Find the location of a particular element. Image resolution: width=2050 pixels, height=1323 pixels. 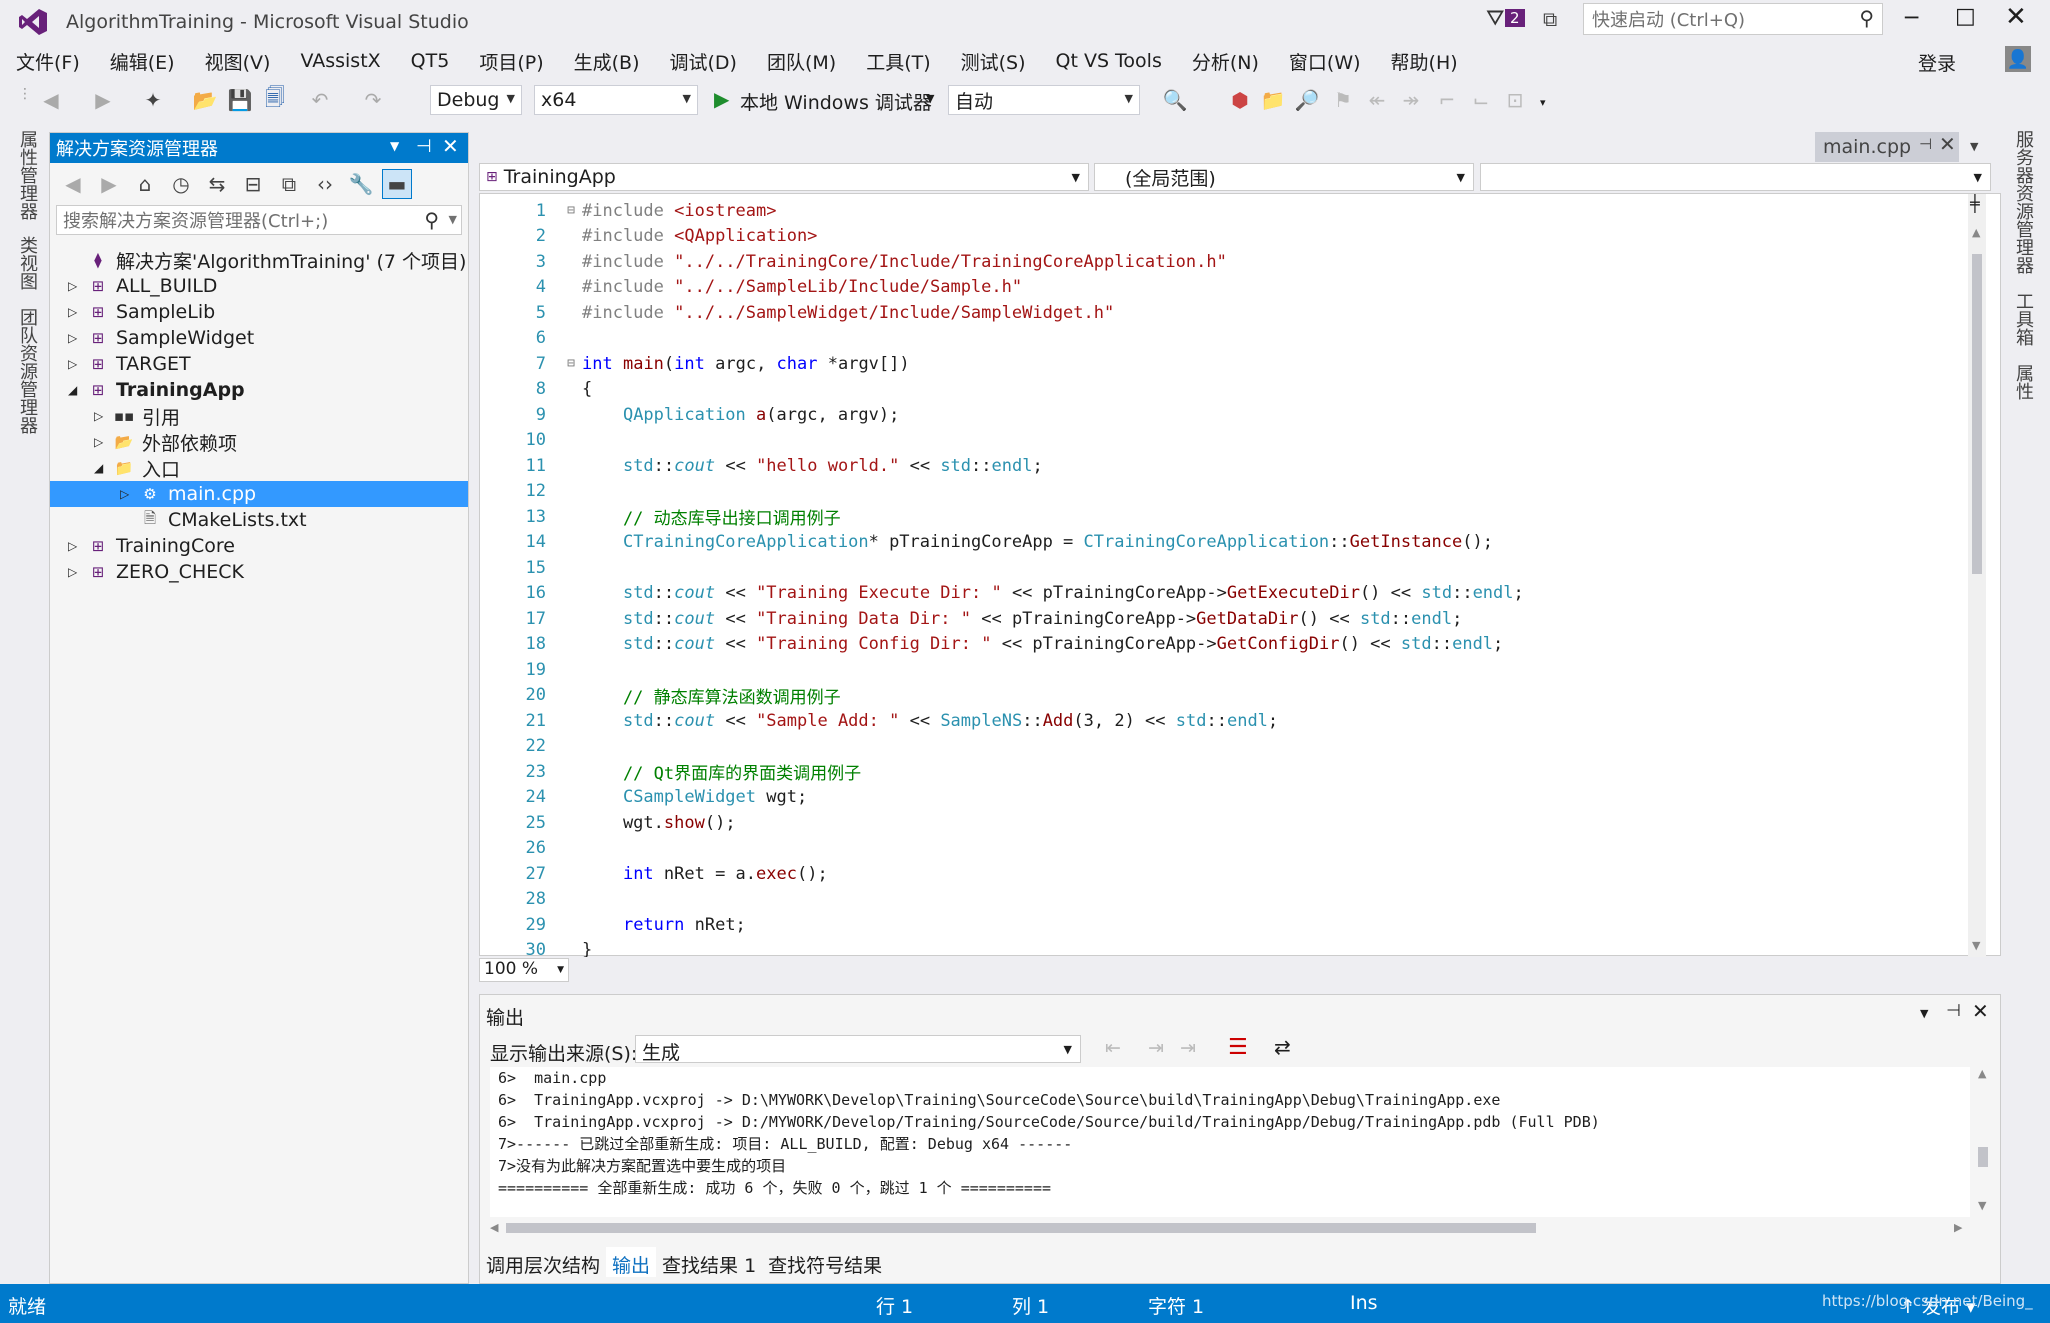

tab-list-dropdown-icon: ▼ is located at coordinates (1974, 146).